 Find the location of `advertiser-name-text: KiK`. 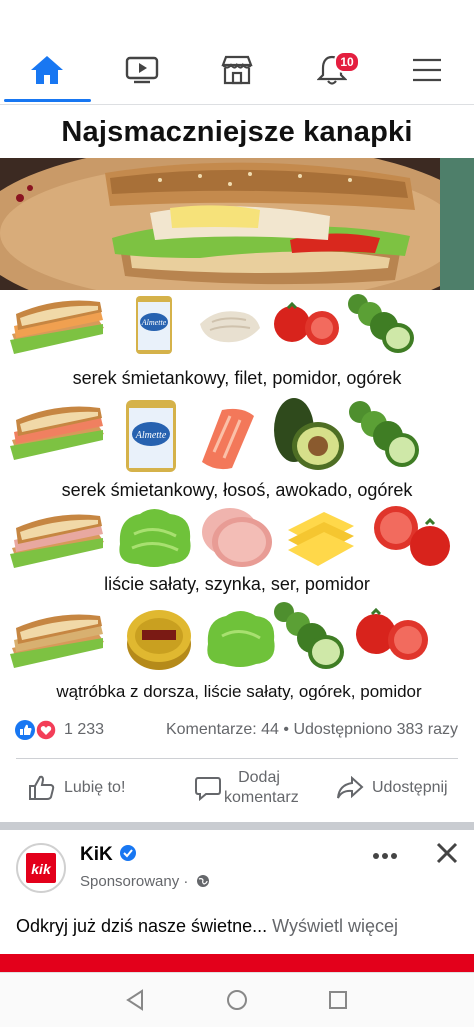

advertiser-name-text: KiK is located at coordinates (96, 854).